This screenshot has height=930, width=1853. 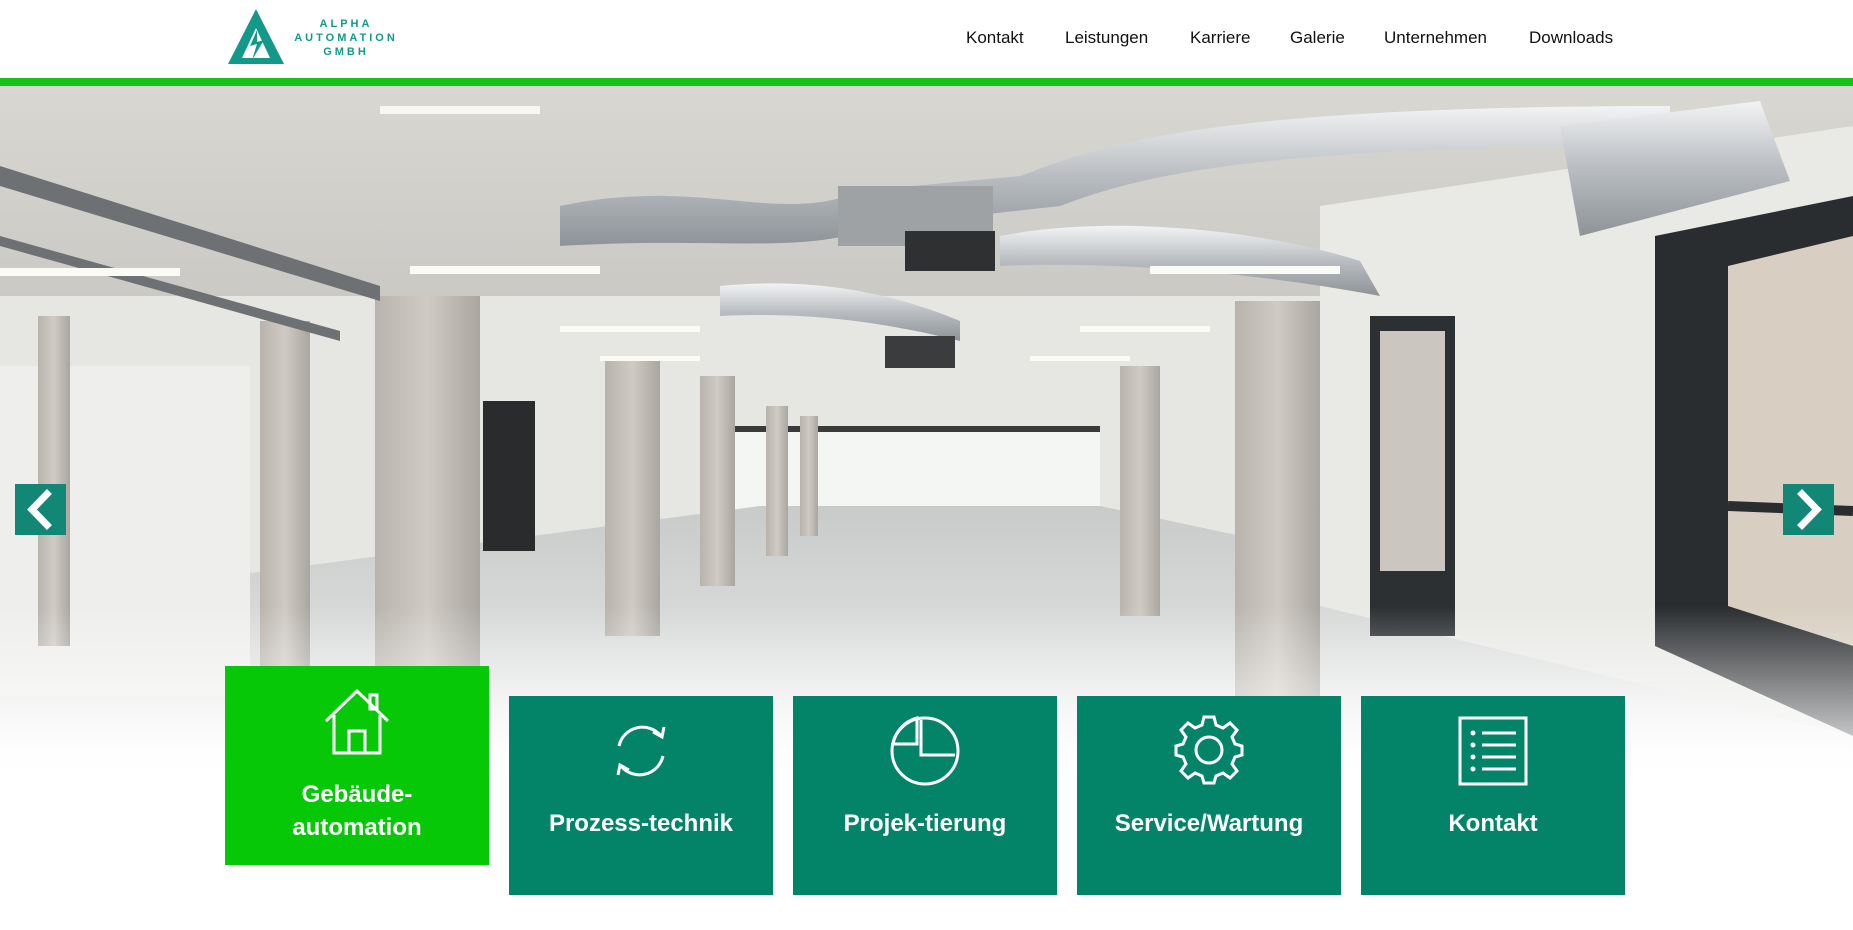 What do you see at coordinates (641, 823) in the screenshot?
I see `tile-label: Prozess-technik` at bounding box center [641, 823].